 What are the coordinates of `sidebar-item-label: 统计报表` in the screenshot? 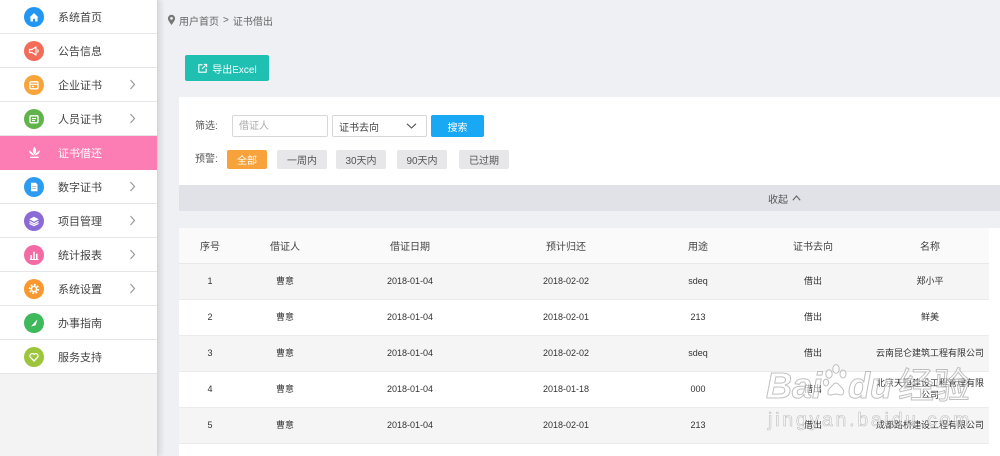 It's located at (80, 255).